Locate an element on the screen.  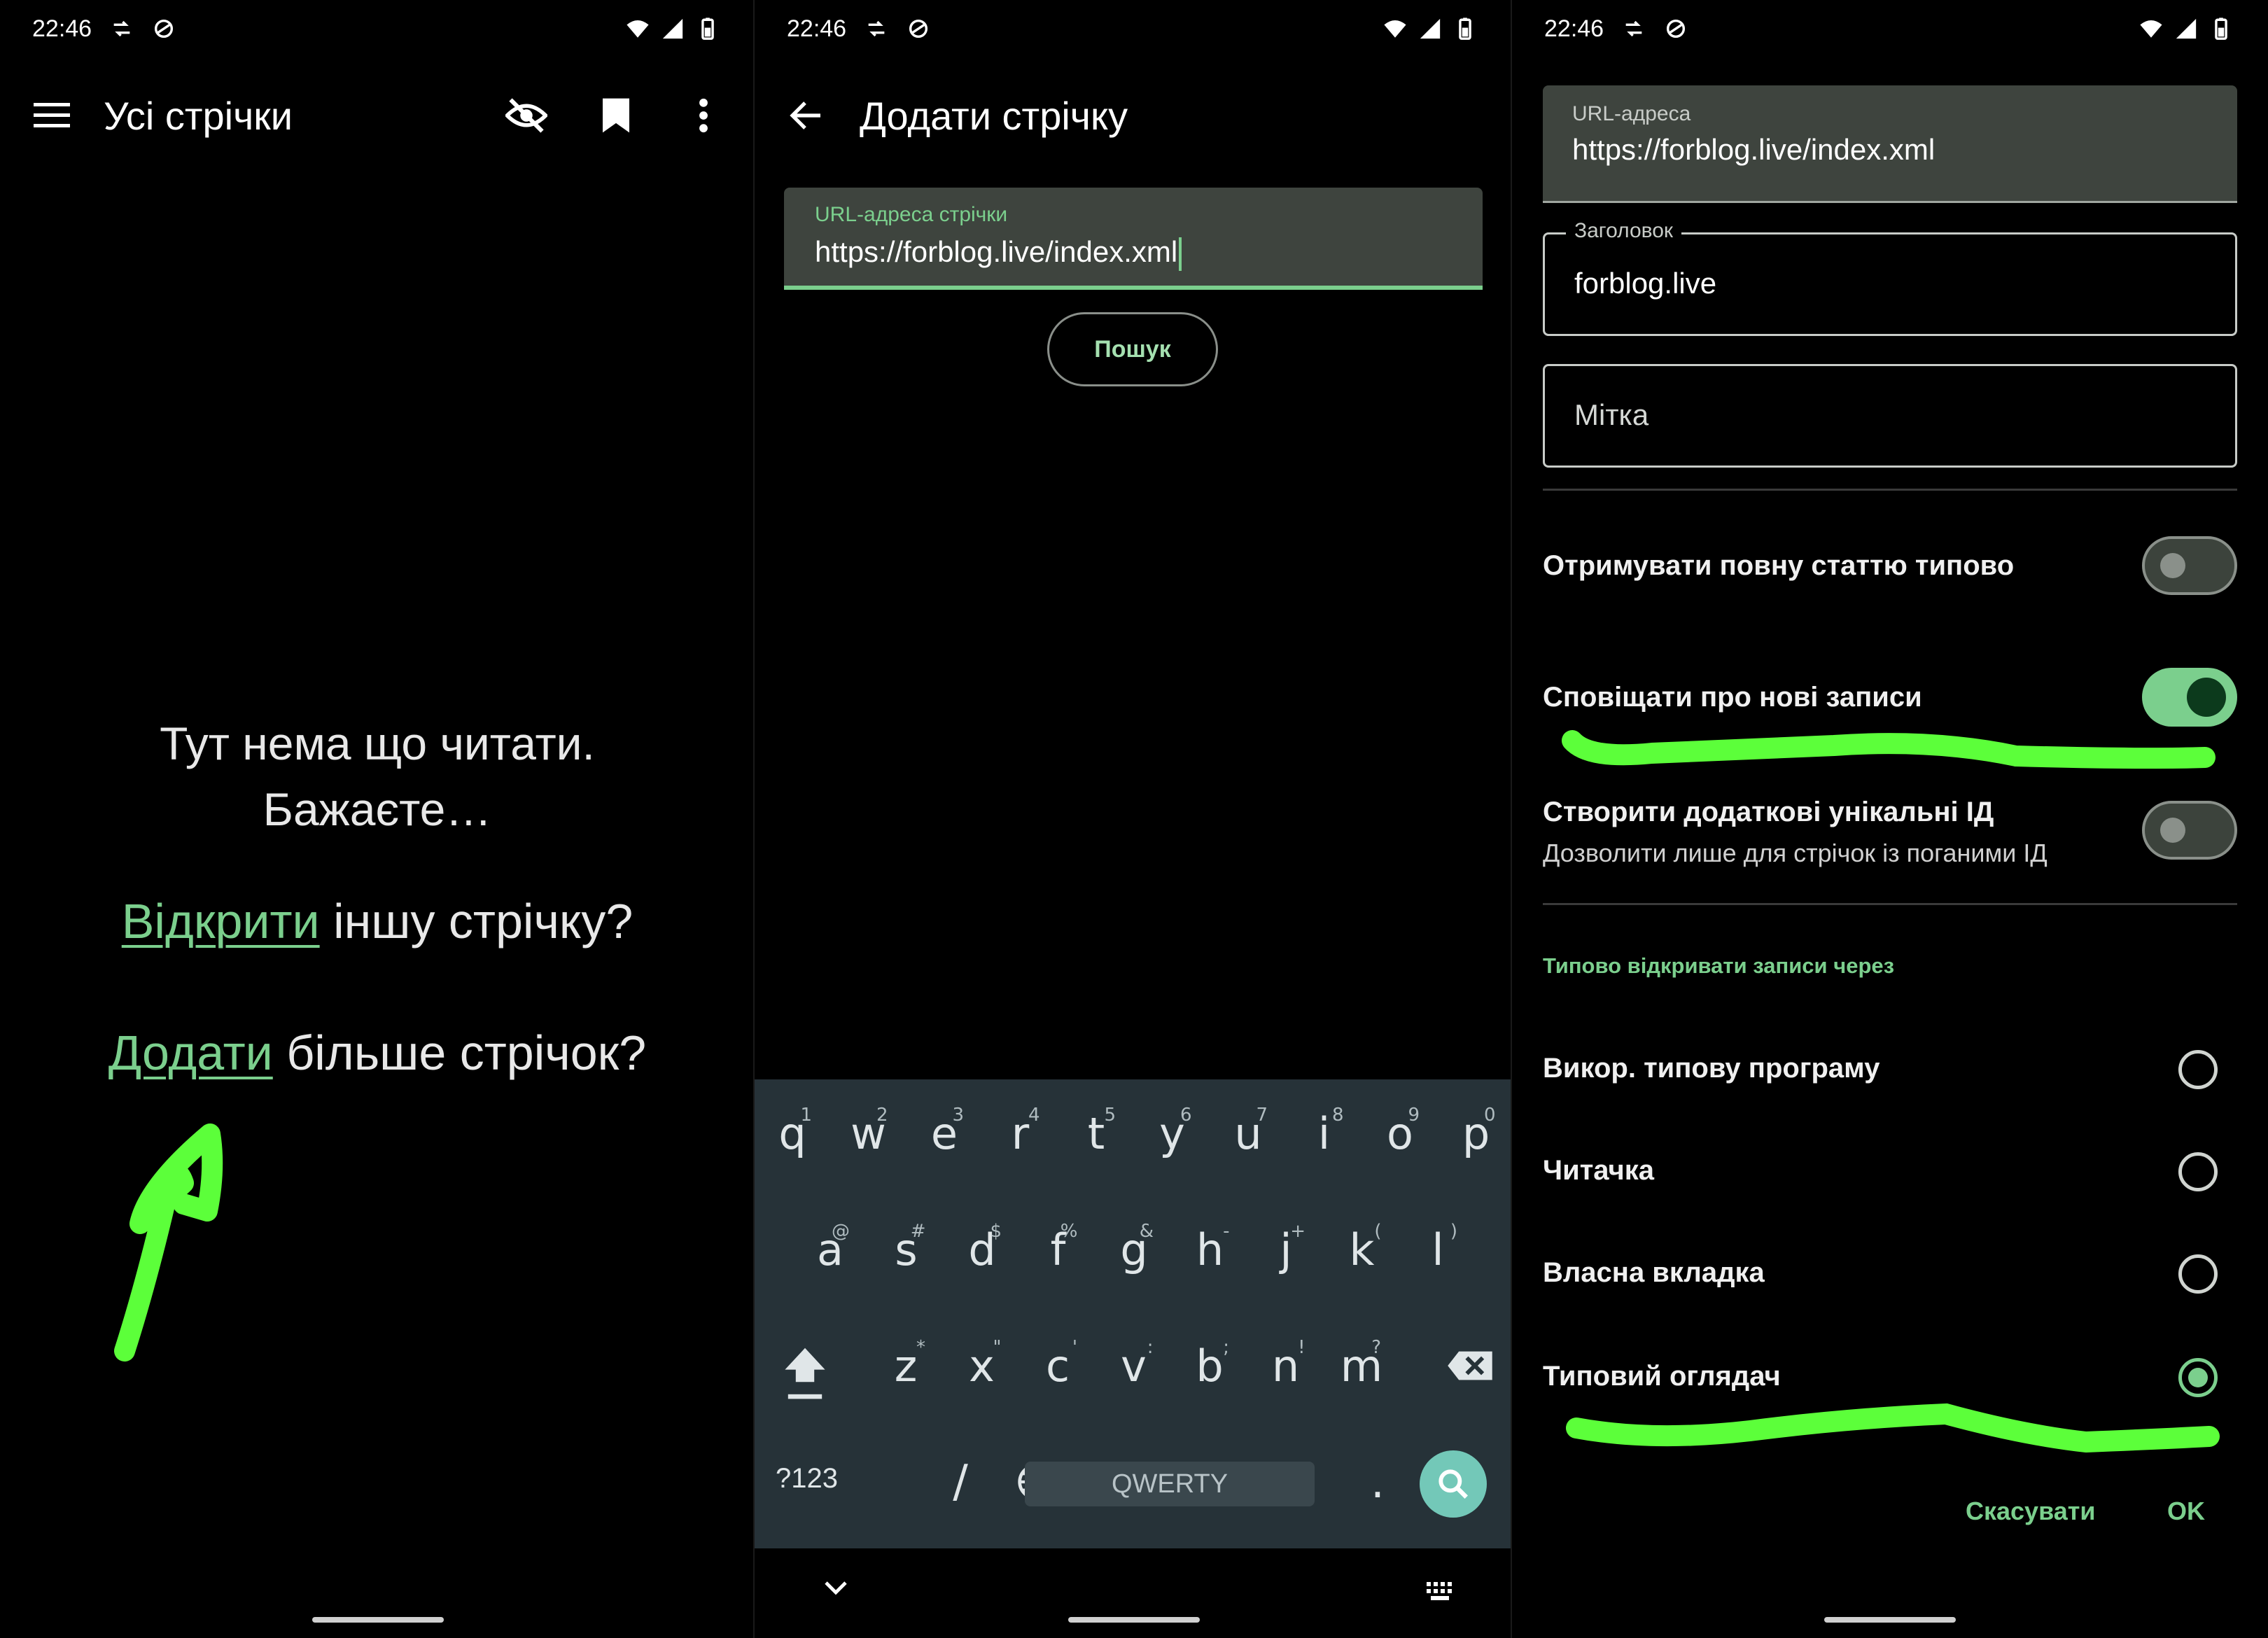
status-bar: 22:46 is located at coordinates (1888, 28).